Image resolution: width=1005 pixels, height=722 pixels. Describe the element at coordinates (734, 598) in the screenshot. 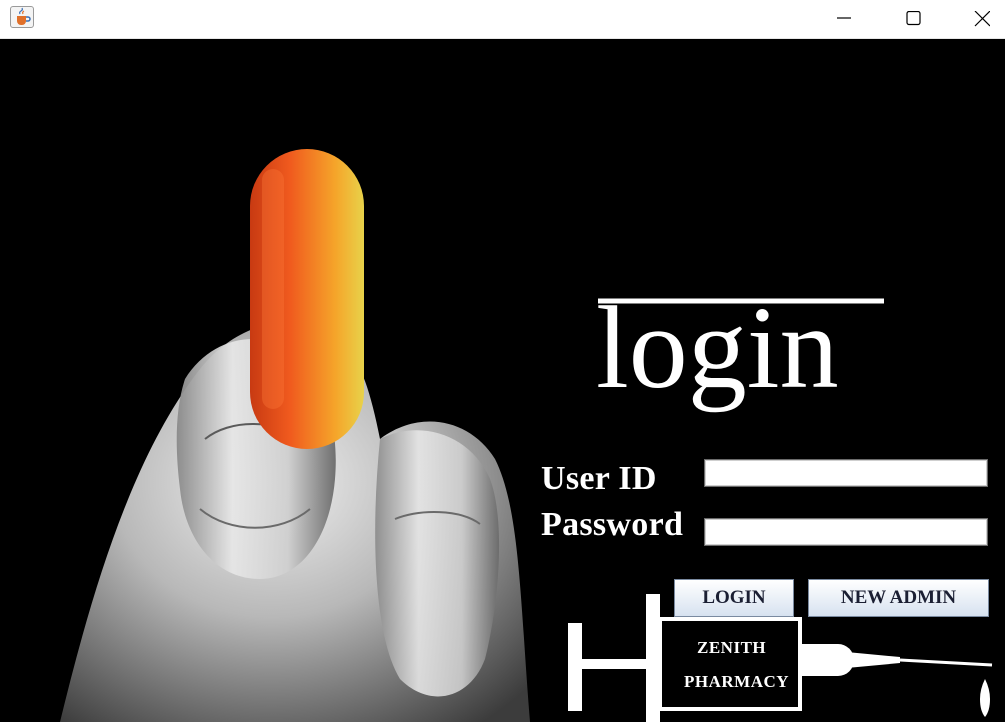

I see `login-button: LOGIN` at that location.